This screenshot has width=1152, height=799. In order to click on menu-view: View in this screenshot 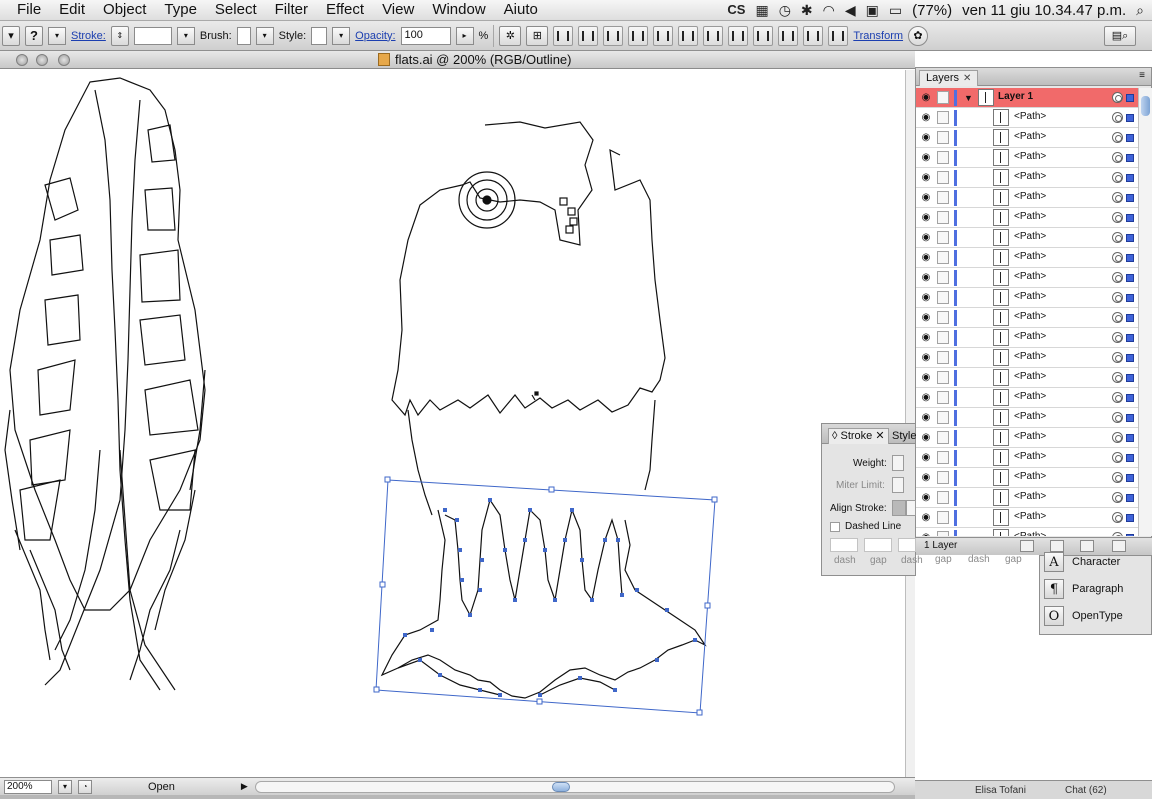, I will do `click(398, 10)`.